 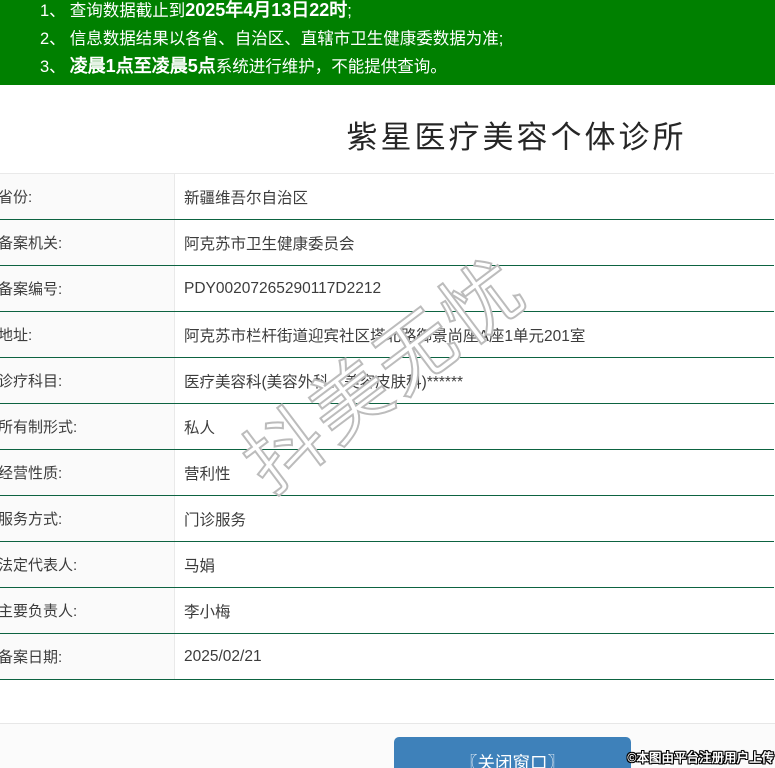 I want to click on row-value-cell: 2025/02/21, so click(x=474, y=656).